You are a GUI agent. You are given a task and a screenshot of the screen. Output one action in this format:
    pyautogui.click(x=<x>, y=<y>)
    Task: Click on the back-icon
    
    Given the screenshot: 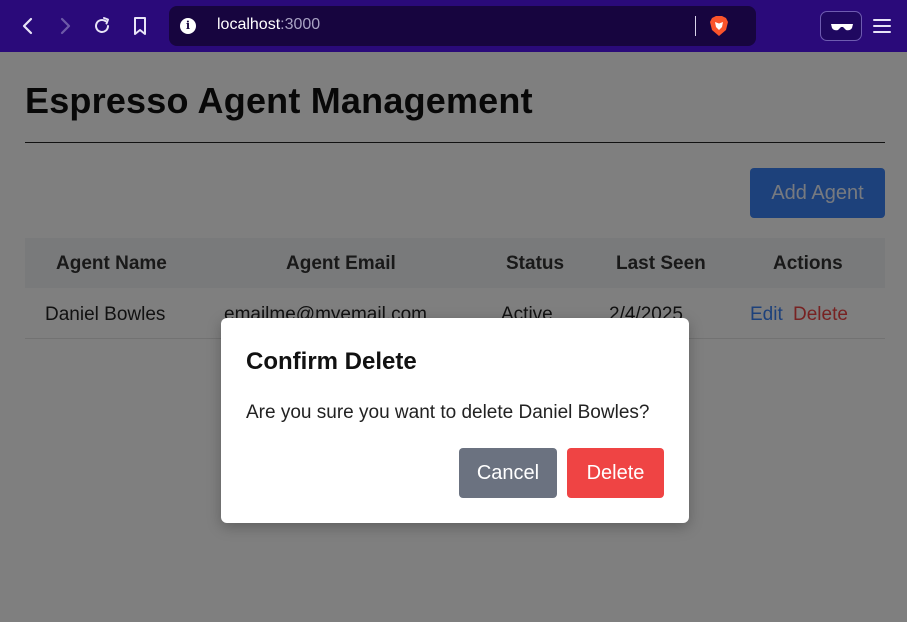 What is the action you would take?
    pyautogui.click(x=28, y=26)
    